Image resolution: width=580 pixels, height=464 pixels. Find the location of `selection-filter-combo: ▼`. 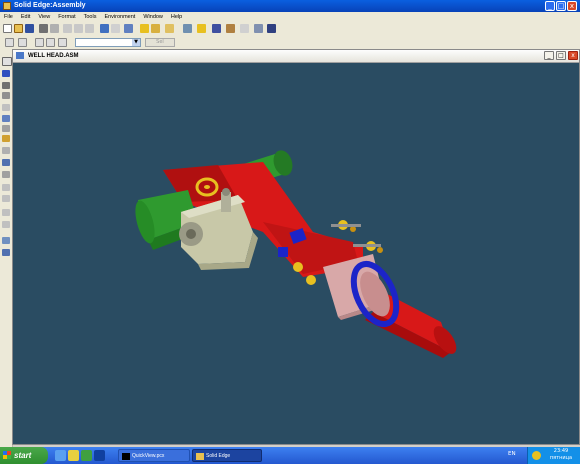

selection-filter-combo: ▼ is located at coordinates (108, 42).